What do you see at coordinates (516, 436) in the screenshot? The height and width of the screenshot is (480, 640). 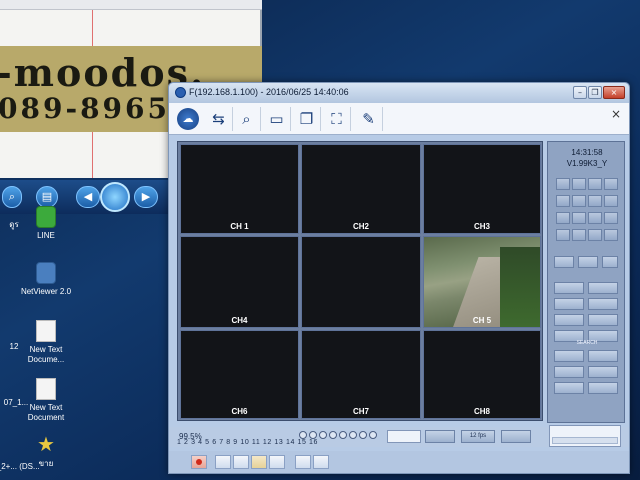 I see `playback-button` at bounding box center [516, 436].